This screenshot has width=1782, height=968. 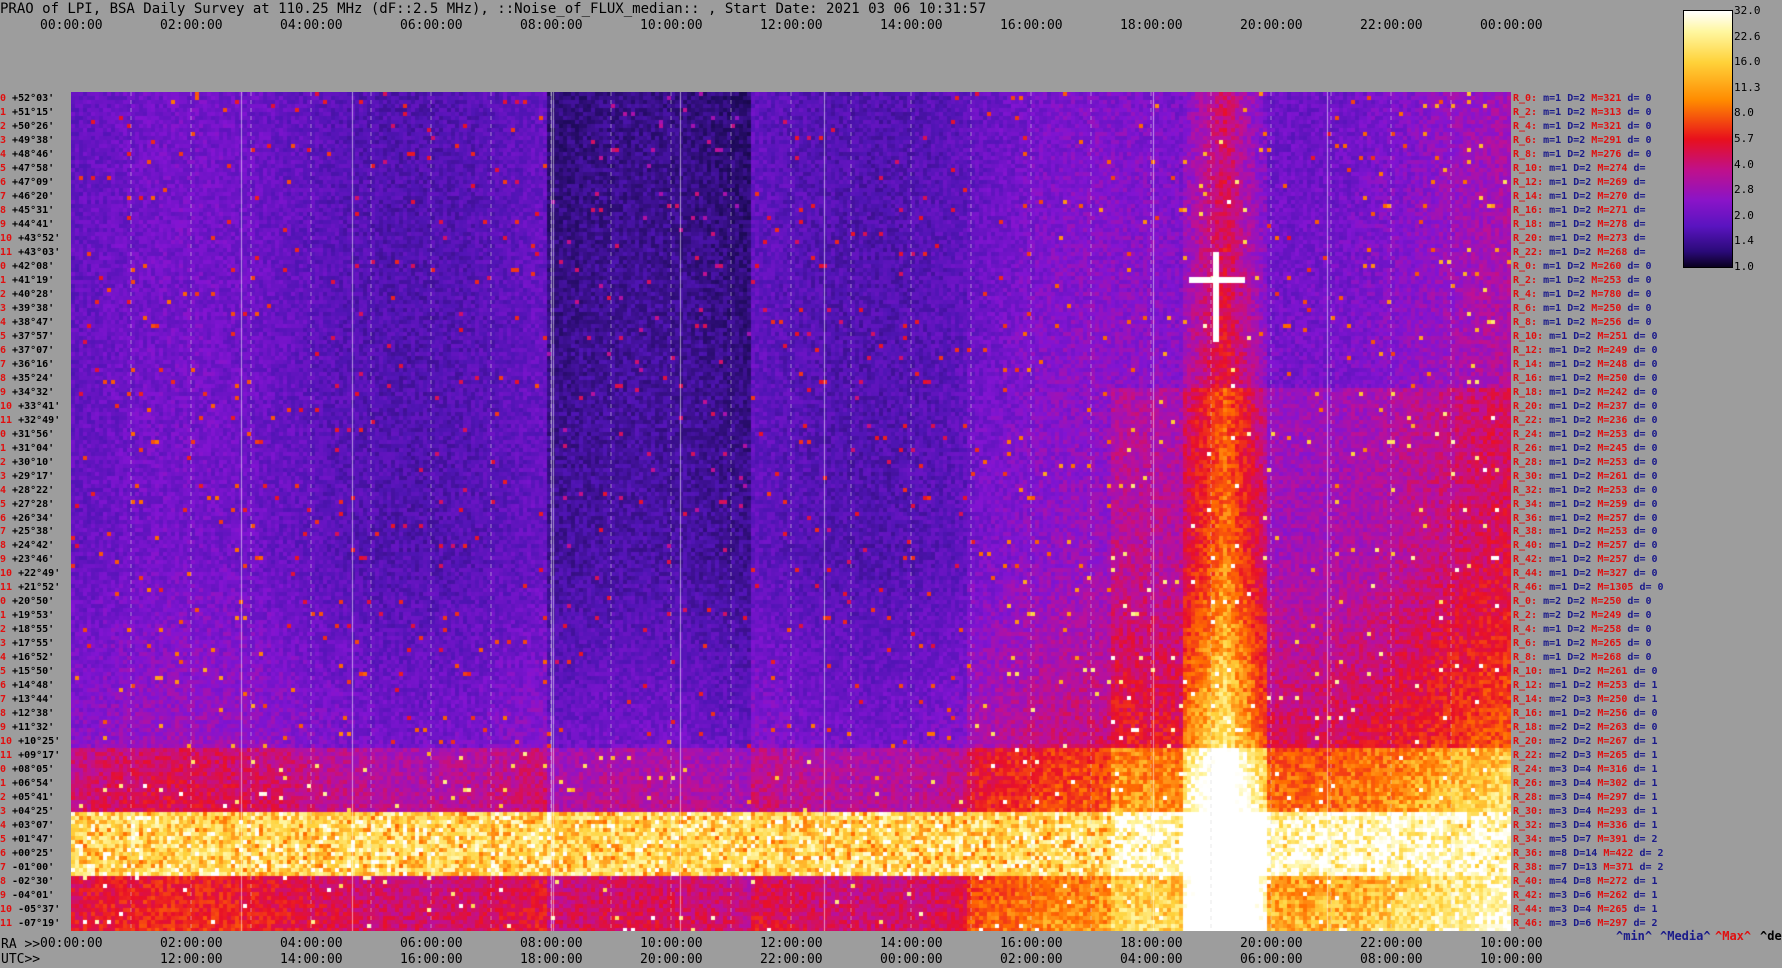 What do you see at coordinates (27, 826) in the screenshot?
I see `dec-label: 4 +03°07'` at bounding box center [27, 826].